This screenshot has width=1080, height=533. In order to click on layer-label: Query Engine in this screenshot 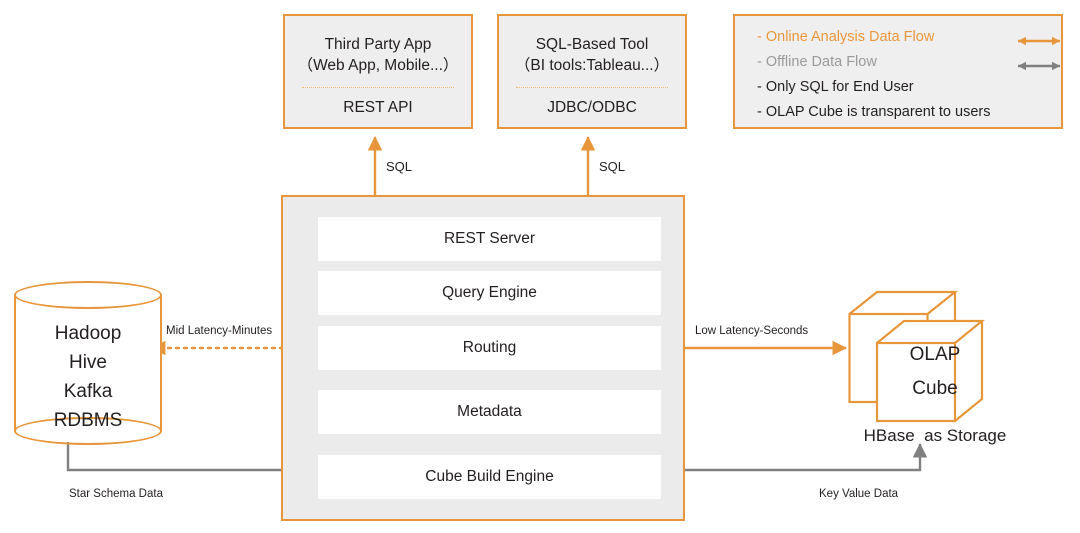, I will do `click(489, 292)`.